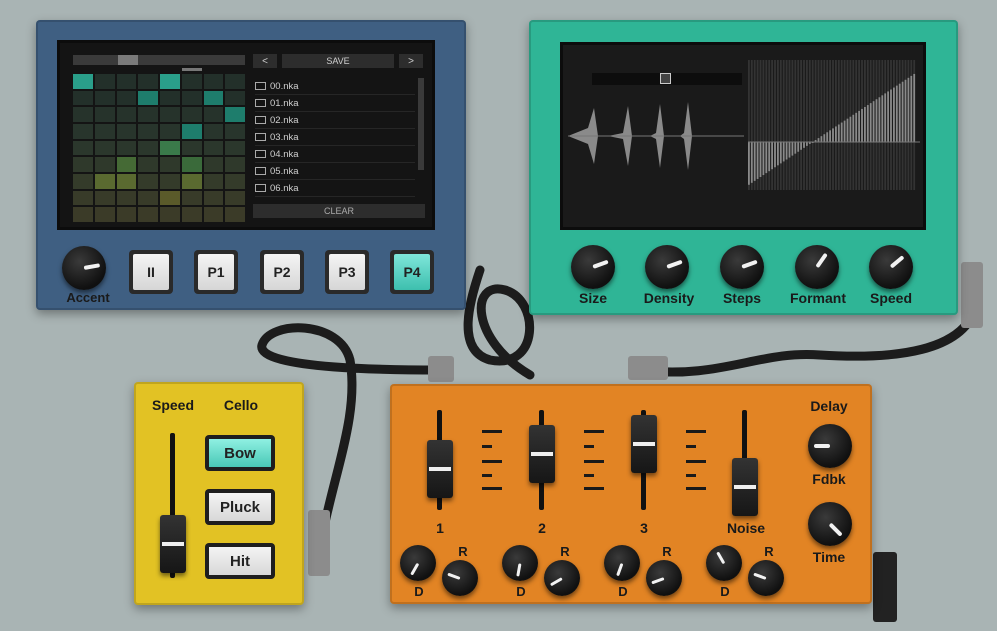 This screenshot has width=997, height=631. What do you see at coordinates (335, 171) in the screenshot?
I see `file-list-item: 05.nka` at bounding box center [335, 171].